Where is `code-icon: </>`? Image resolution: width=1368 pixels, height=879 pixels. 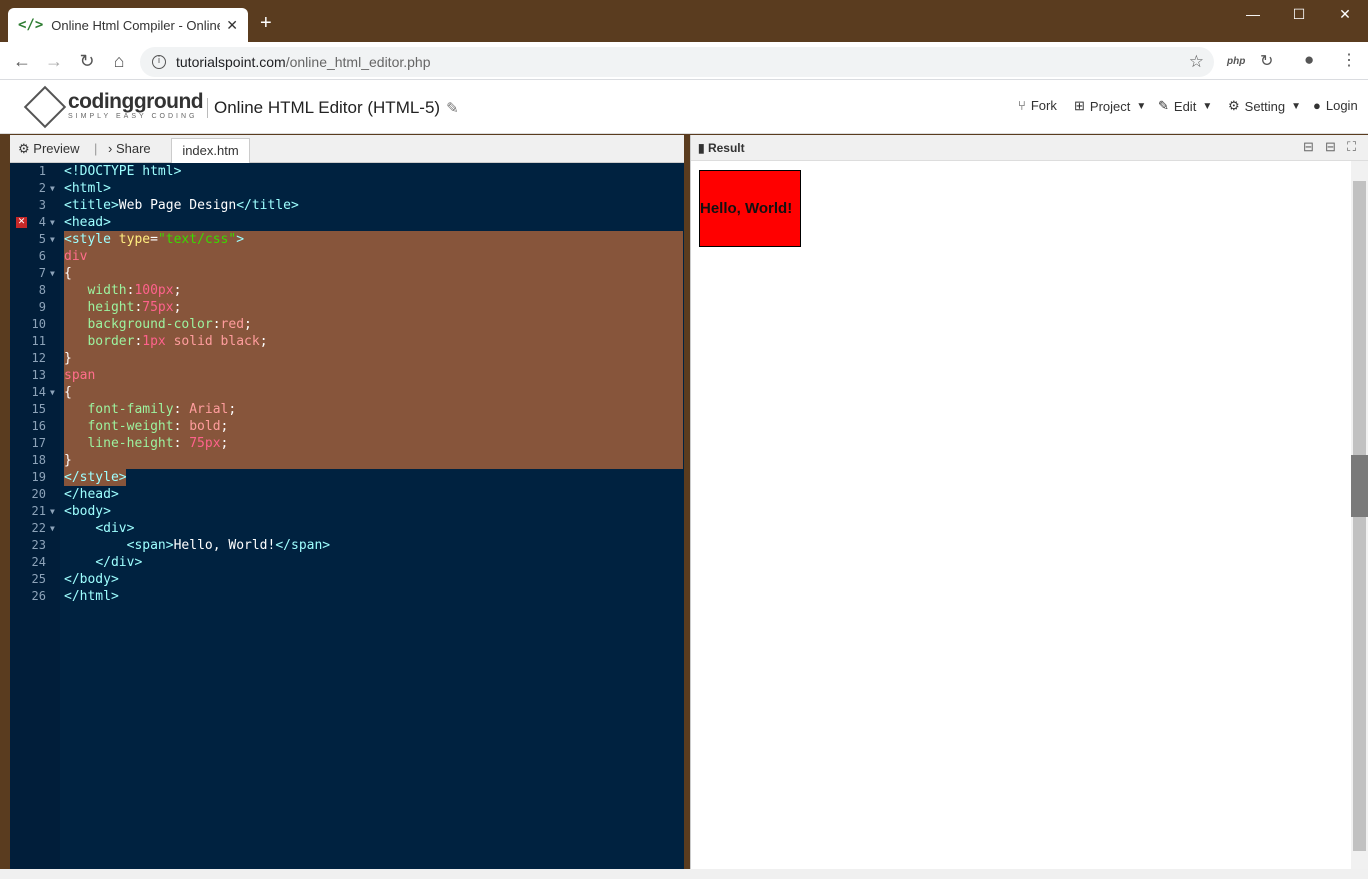 code-icon: </> is located at coordinates (31, 25).